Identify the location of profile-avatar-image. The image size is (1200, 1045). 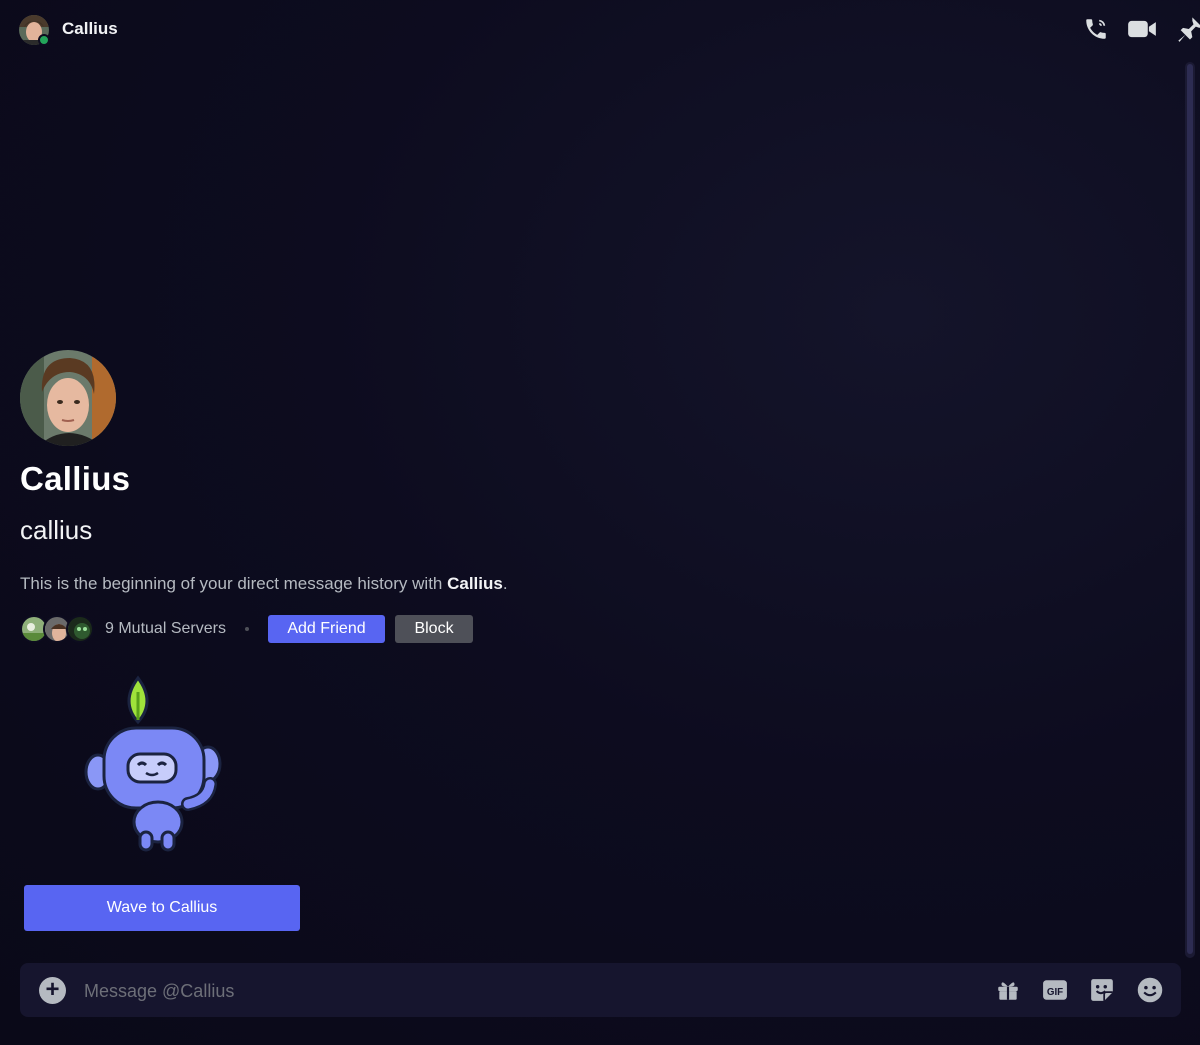
(68, 398).